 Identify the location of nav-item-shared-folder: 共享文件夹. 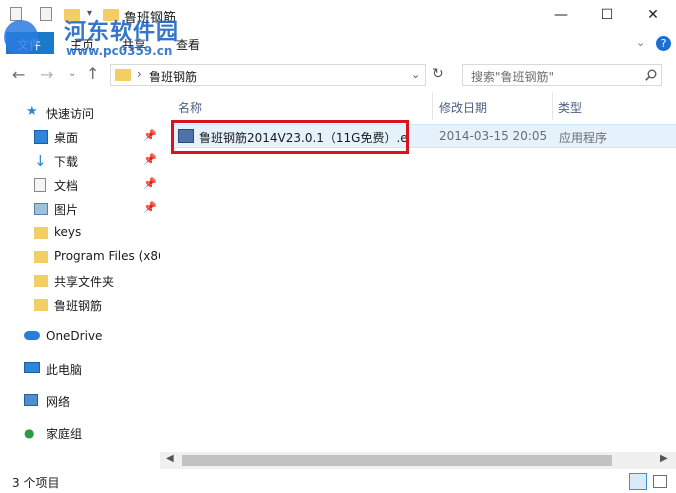
(80, 281).